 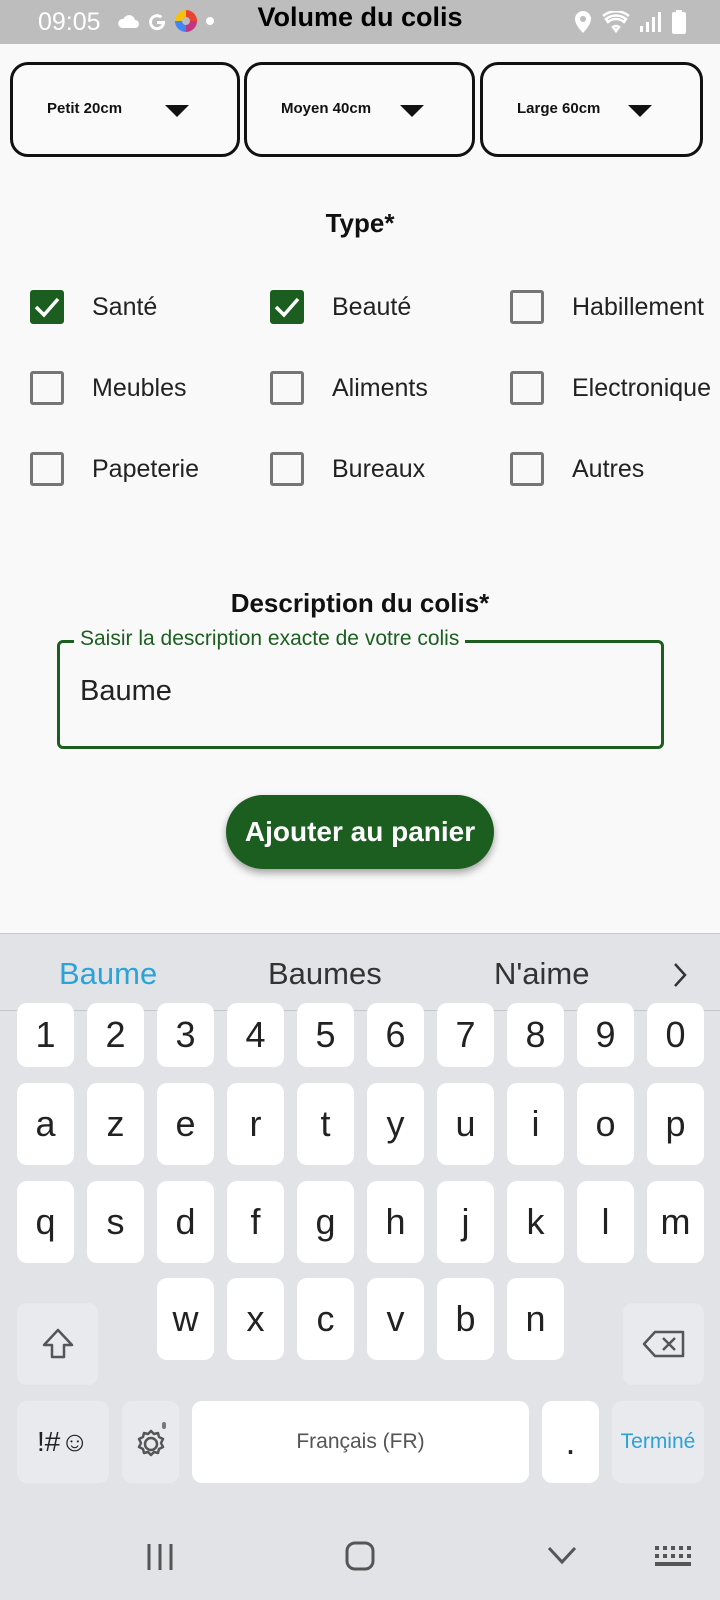 What do you see at coordinates (45, 1222) in the screenshot?
I see `key-q: q` at bounding box center [45, 1222].